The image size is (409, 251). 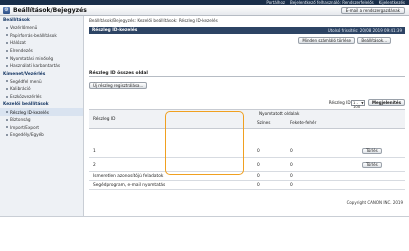 I want to click on department-id-range-select: 1 - 100 ▼, so click(x=358, y=104).